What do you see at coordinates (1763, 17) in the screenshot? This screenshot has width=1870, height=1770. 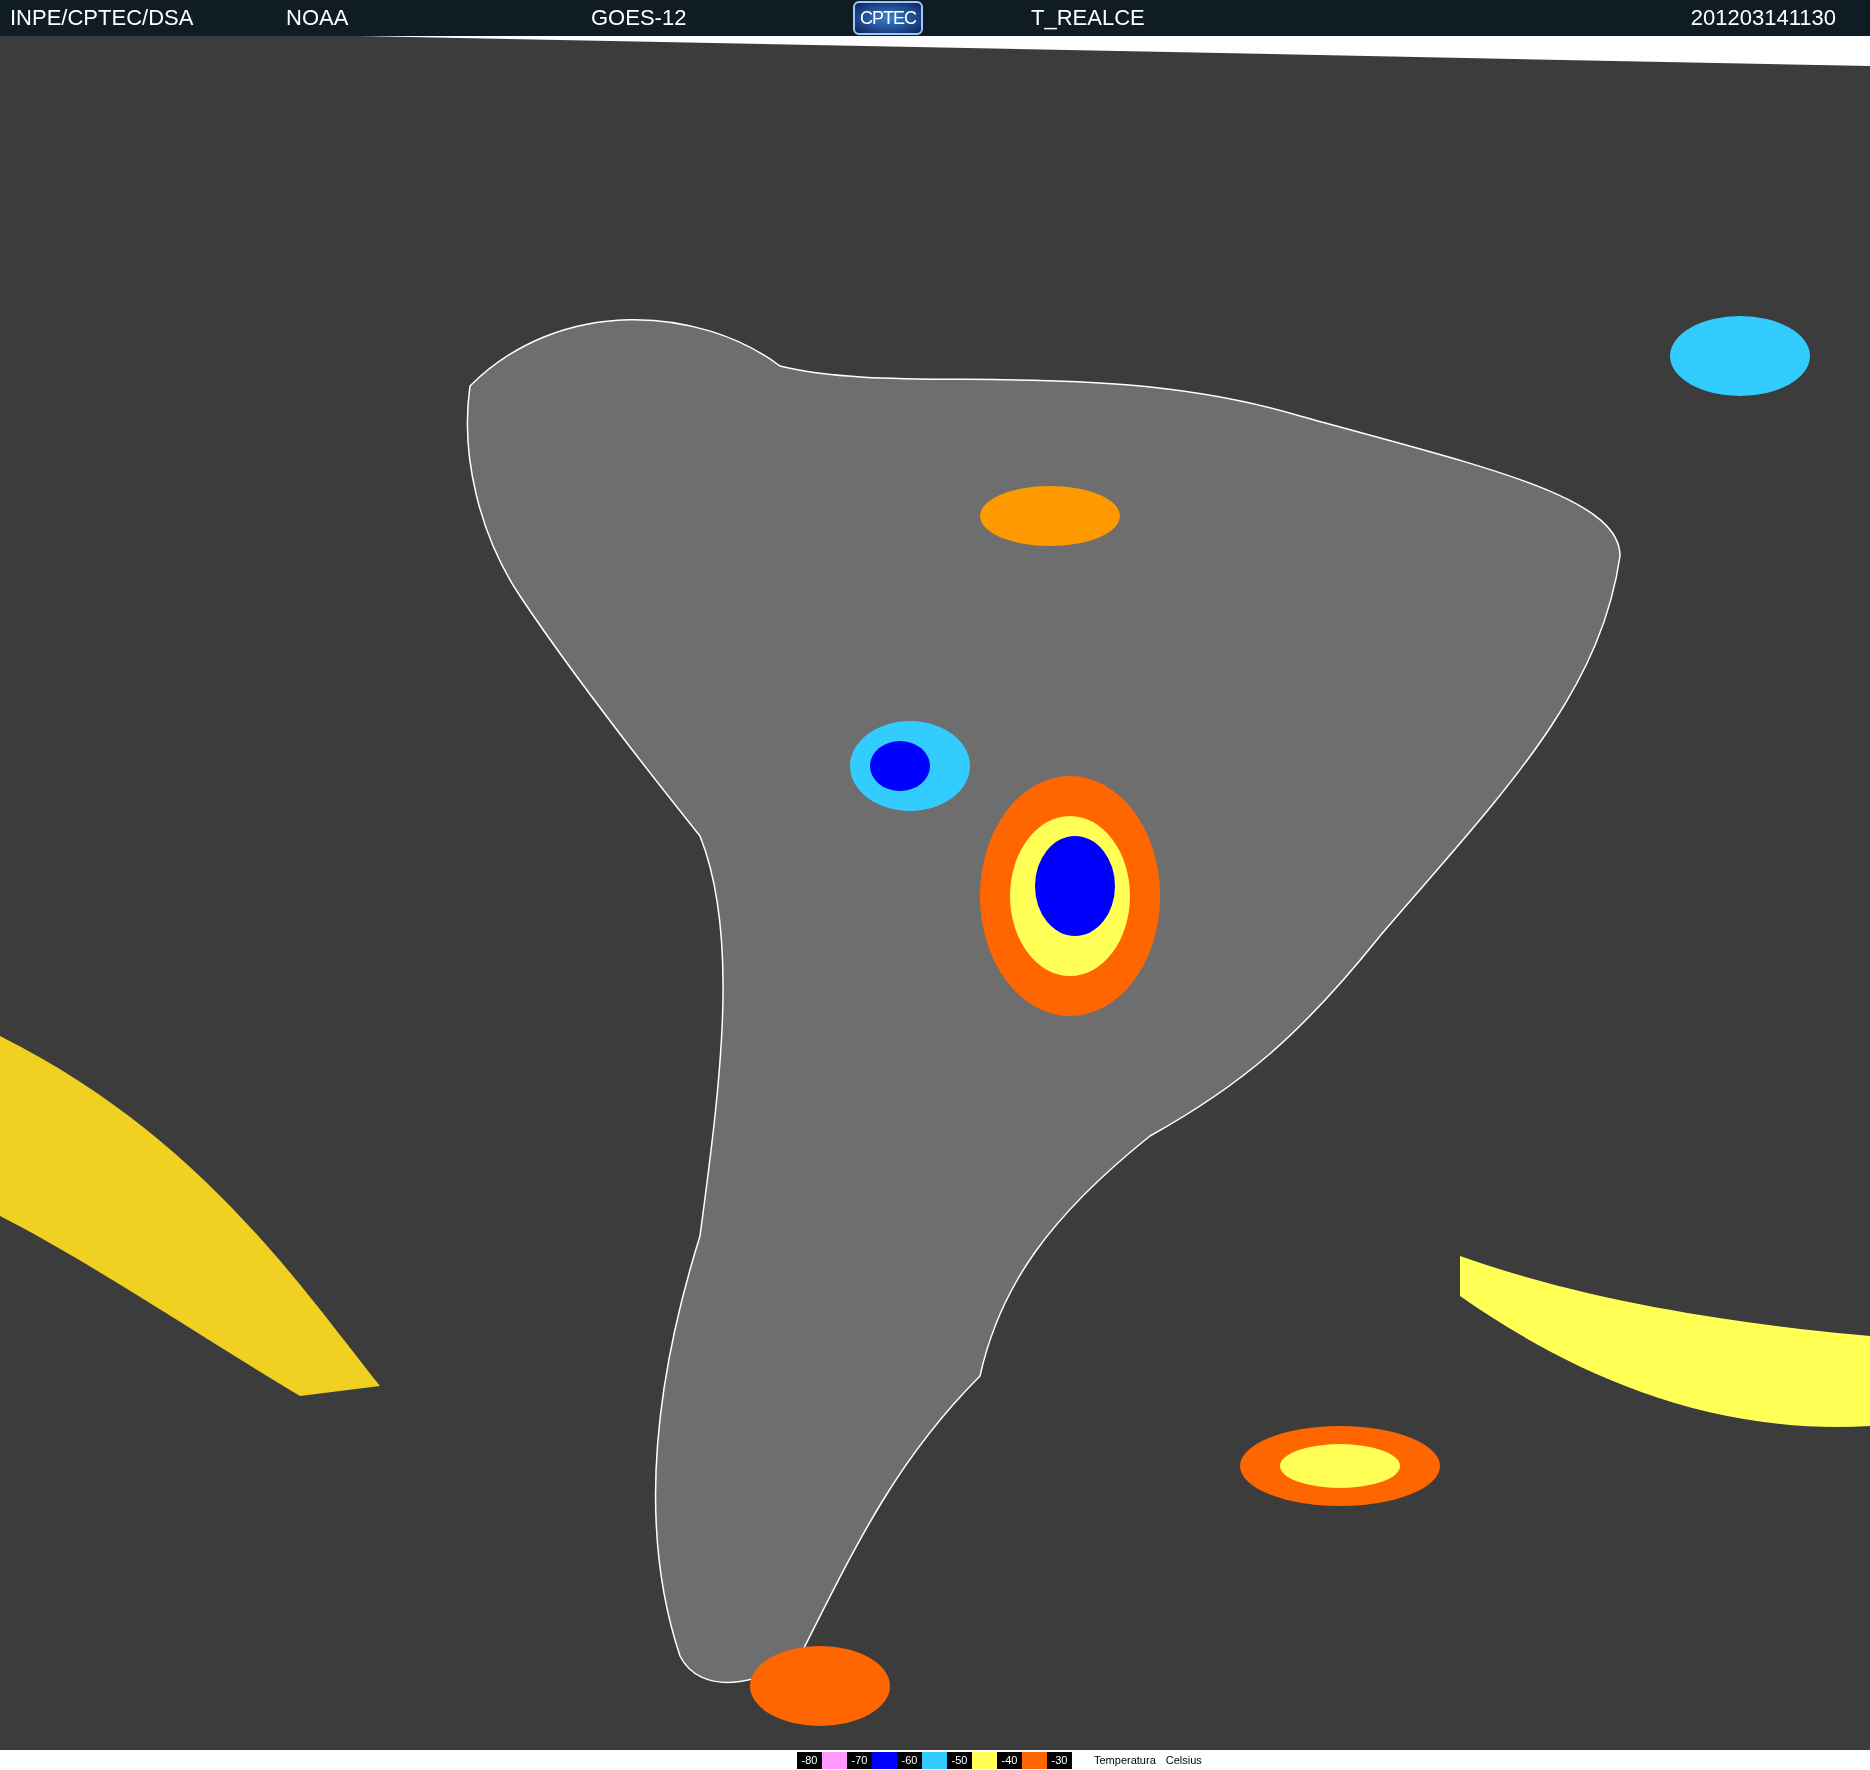 I see `header-label: 201203141130` at bounding box center [1763, 17].